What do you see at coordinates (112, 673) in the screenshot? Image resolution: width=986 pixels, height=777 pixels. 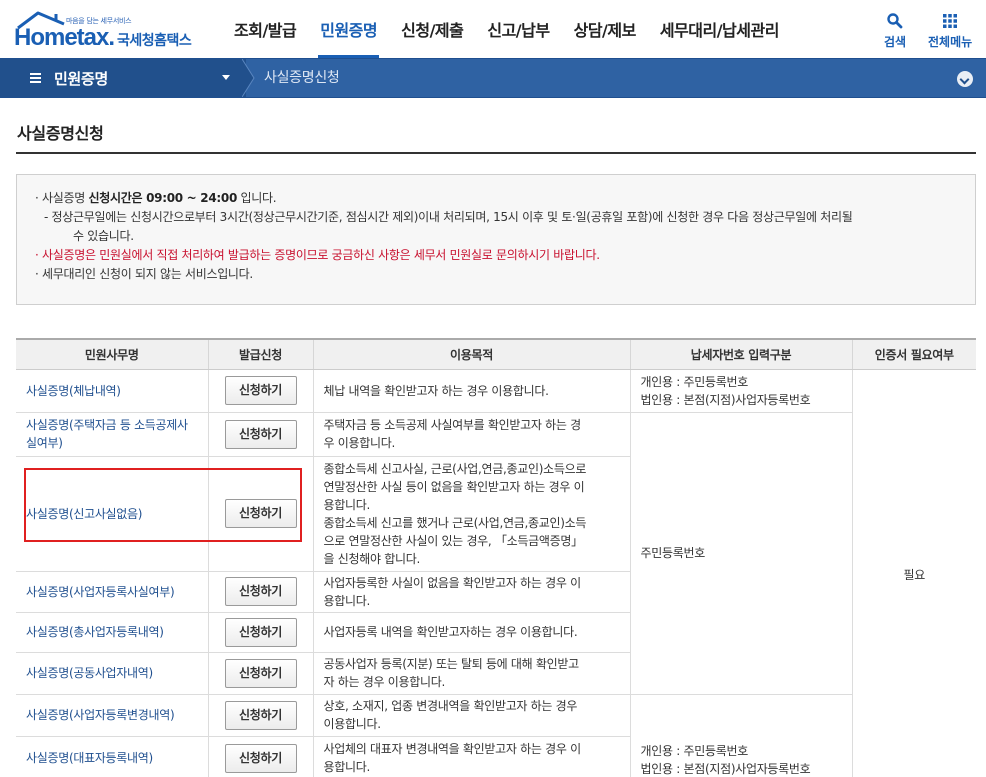 I see `service-name: 사실증명(공동사업자내역)` at bounding box center [112, 673].